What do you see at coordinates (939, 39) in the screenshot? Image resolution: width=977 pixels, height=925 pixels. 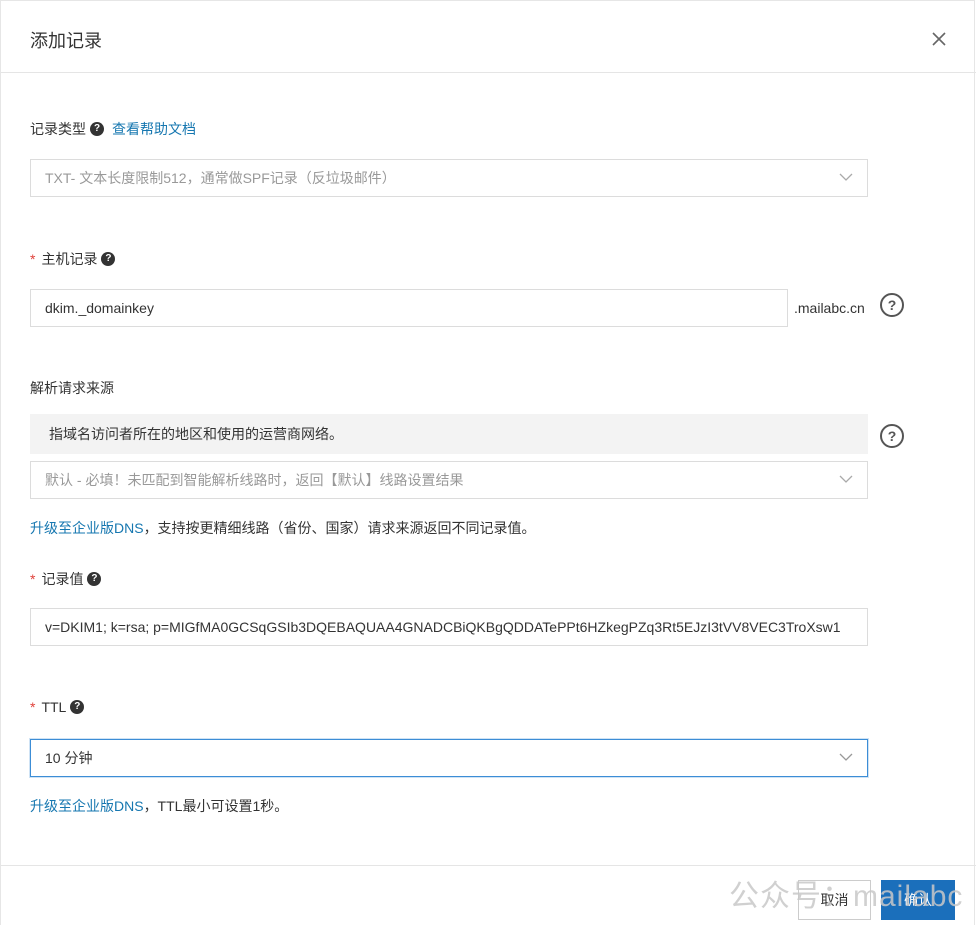 I see `close-icon` at bounding box center [939, 39].